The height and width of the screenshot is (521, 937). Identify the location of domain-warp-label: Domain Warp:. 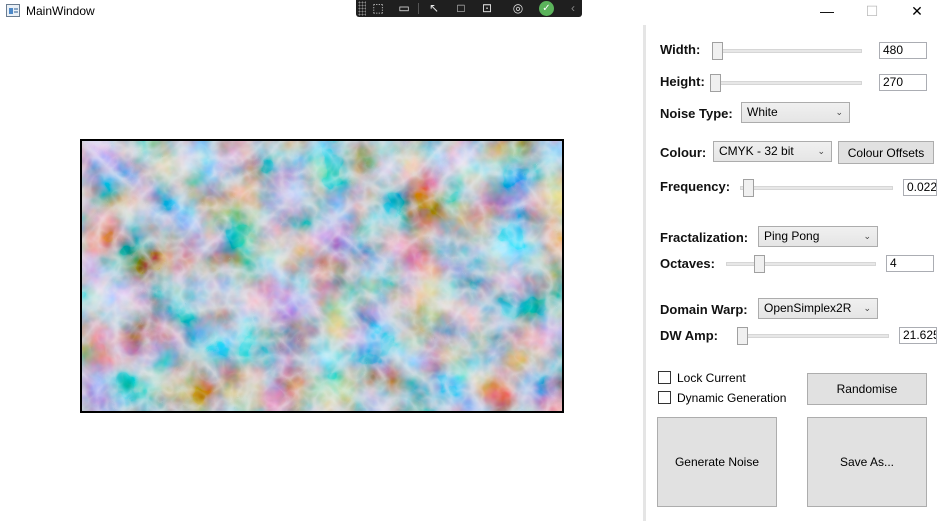
(704, 309).